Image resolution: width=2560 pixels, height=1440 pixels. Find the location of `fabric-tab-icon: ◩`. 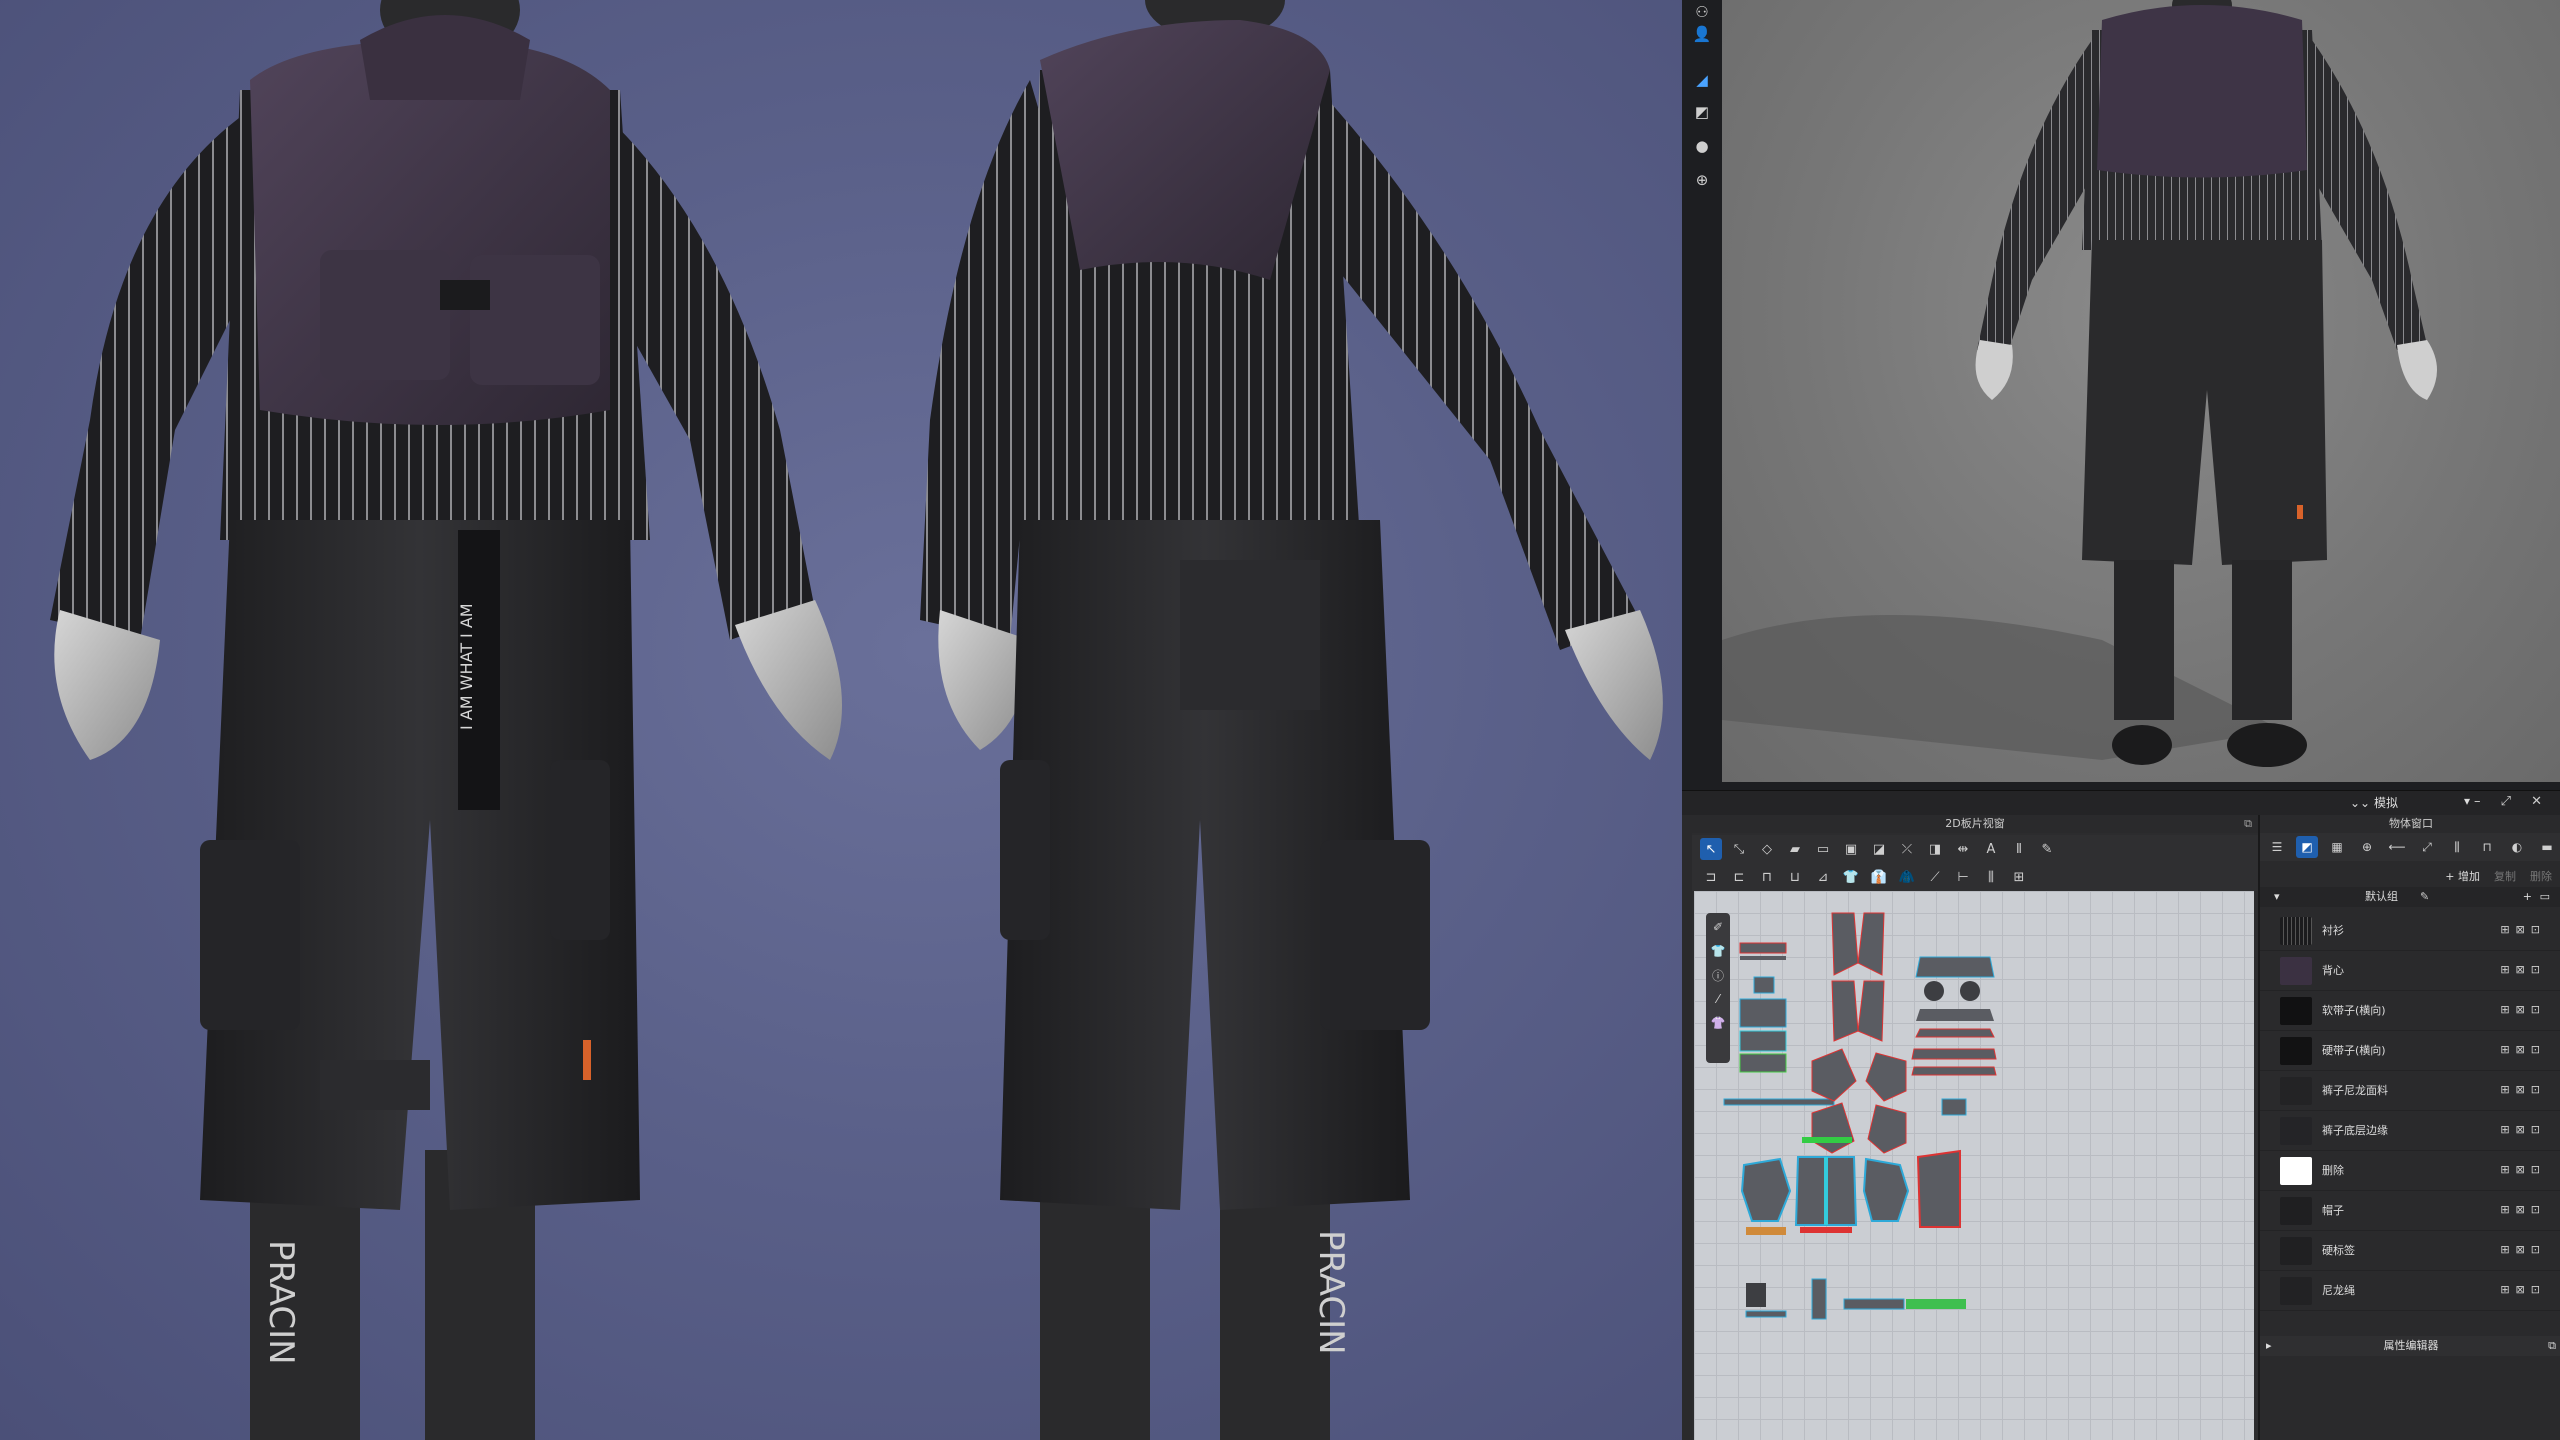

fabric-tab-icon: ◩ is located at coordinates (2307, 847).